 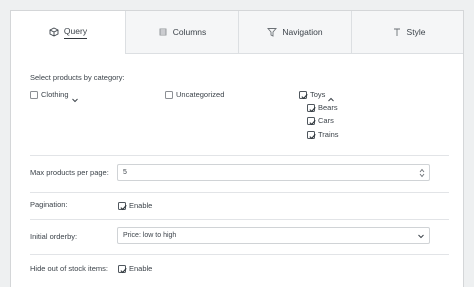 What do you see at coordinates (422, 174) in the screenshot?
I see `number-stepper-icon` at bounding box center [422, 174].